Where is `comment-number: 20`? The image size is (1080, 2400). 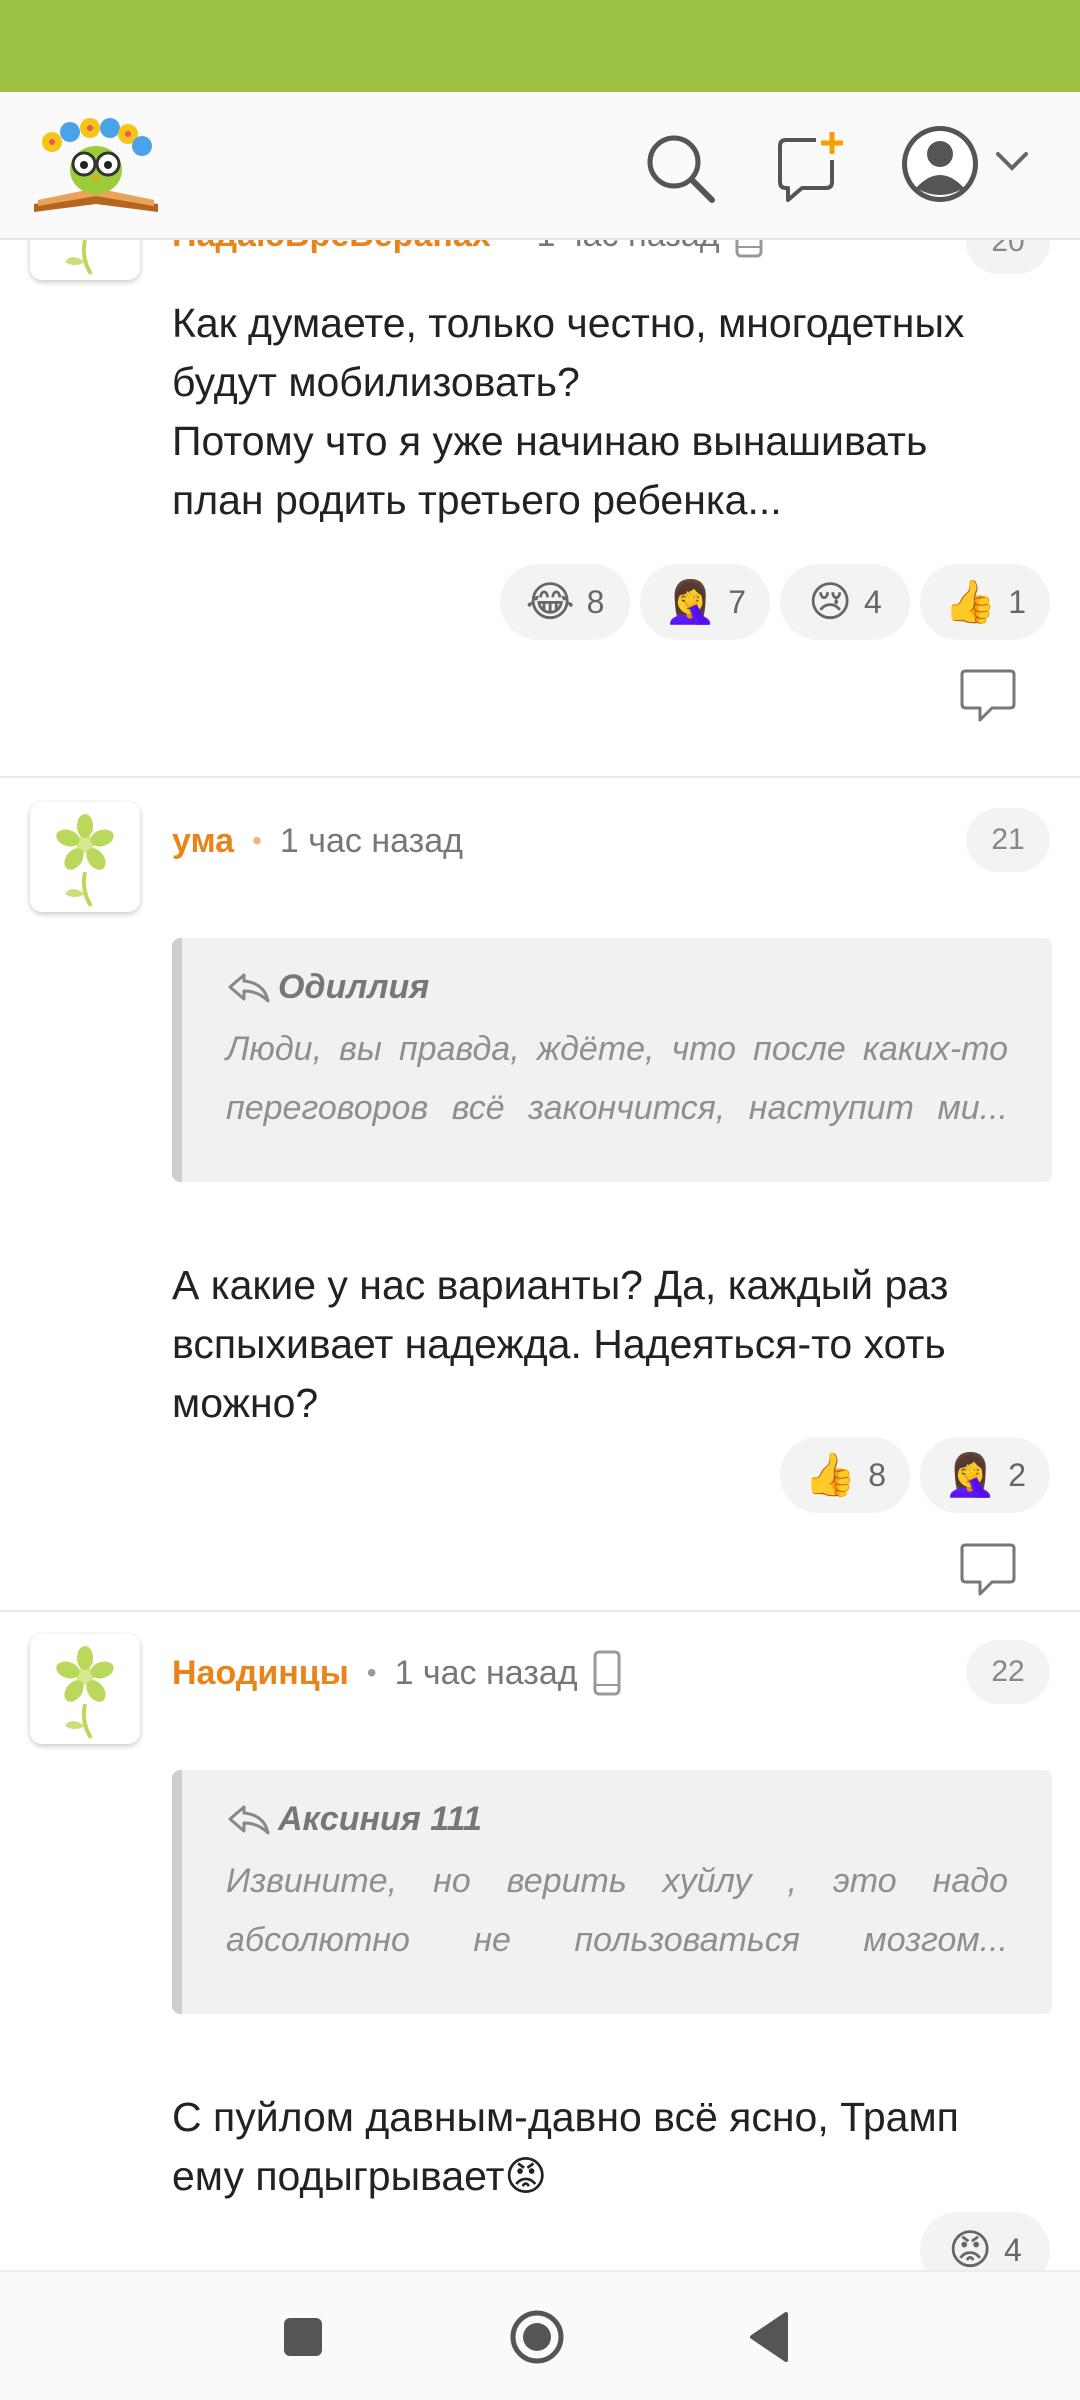
comment-number: 20 is located at coordinates (1008, 257).